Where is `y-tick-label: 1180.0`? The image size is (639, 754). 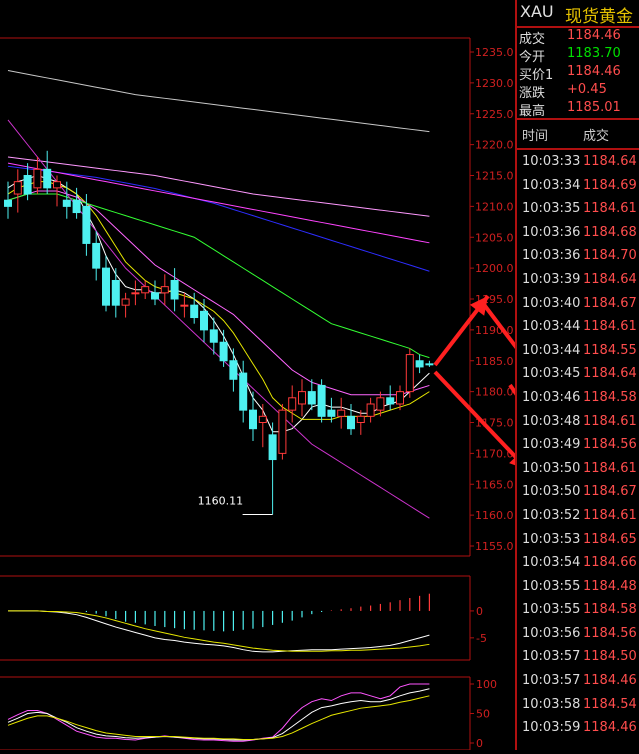 y-tick-label: 1180.0 is located at coordinates (494, 392).